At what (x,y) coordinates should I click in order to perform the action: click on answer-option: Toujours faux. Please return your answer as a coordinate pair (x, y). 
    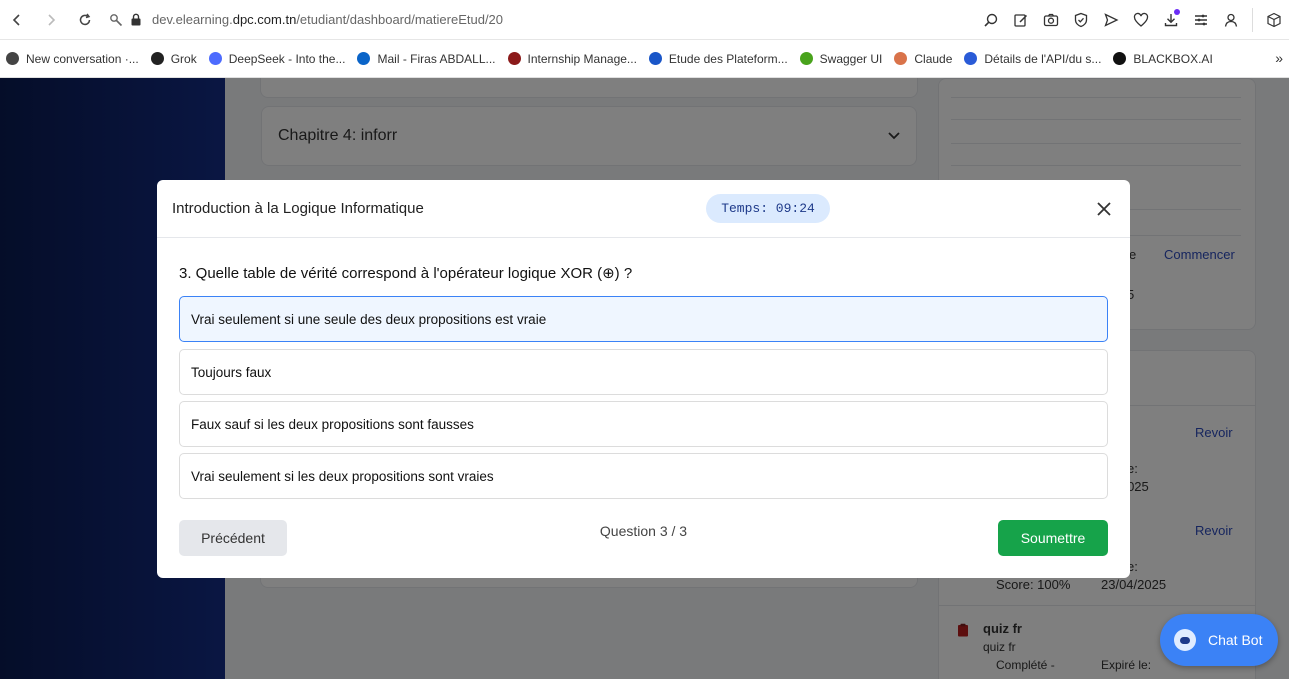
    Looking at the image, I should click on (643, 372).